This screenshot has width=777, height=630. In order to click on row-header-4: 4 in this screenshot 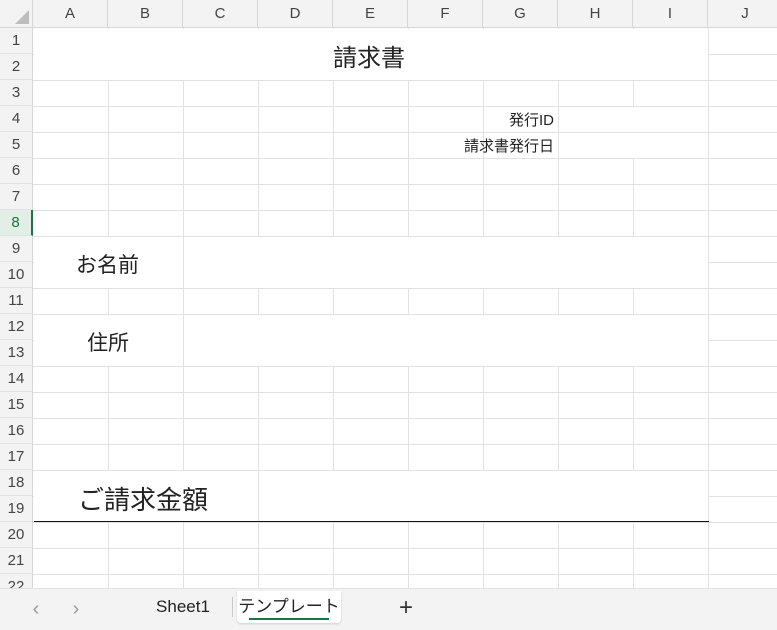, I will do `click(16, 119)`.